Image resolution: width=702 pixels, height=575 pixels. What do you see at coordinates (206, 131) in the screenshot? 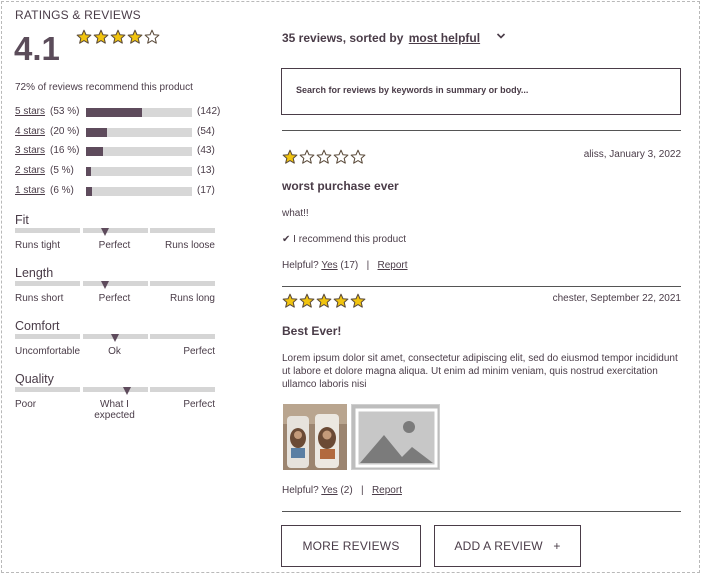
I see `star-count: (54)` at bounding box center [206, 131].